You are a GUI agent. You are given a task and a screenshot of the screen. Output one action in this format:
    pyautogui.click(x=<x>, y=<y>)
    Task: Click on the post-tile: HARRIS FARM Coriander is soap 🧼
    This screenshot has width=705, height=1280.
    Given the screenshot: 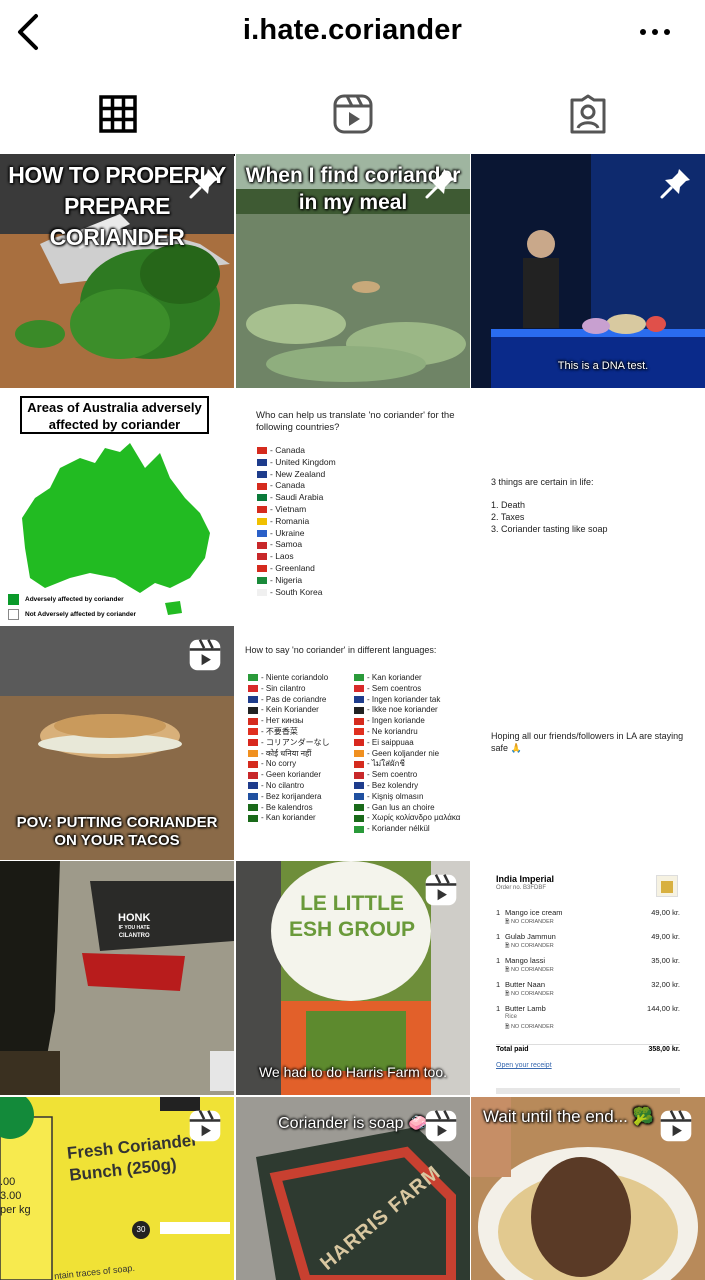 What is the action you would take?
    pyautogui.click(x=353, y=1188)
    